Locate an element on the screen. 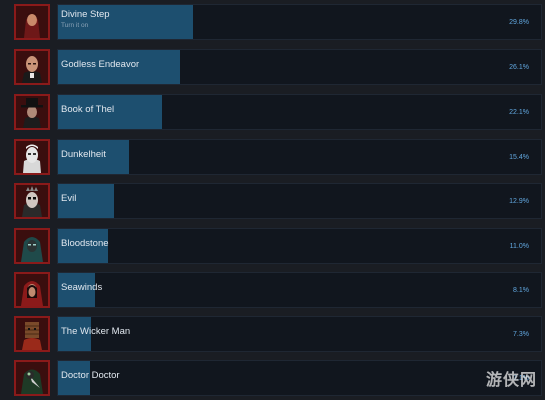 The height and width of the screenshot is (400, 545). achievement-name: Doctor Doctor is located at coordinates (90, 375).